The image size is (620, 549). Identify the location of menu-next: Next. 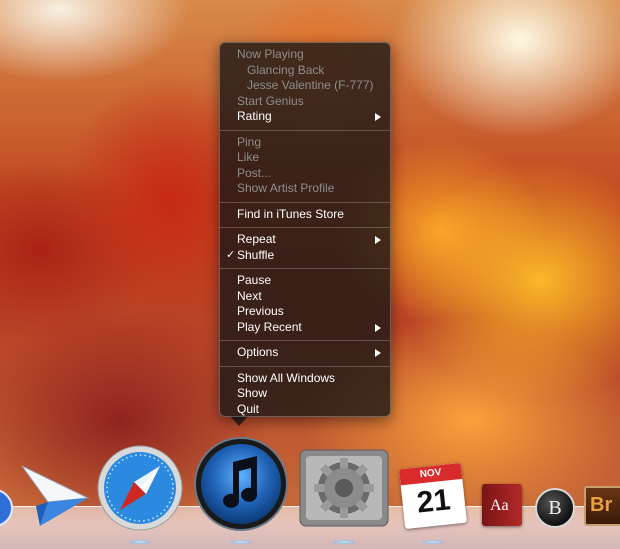
(305, 297).